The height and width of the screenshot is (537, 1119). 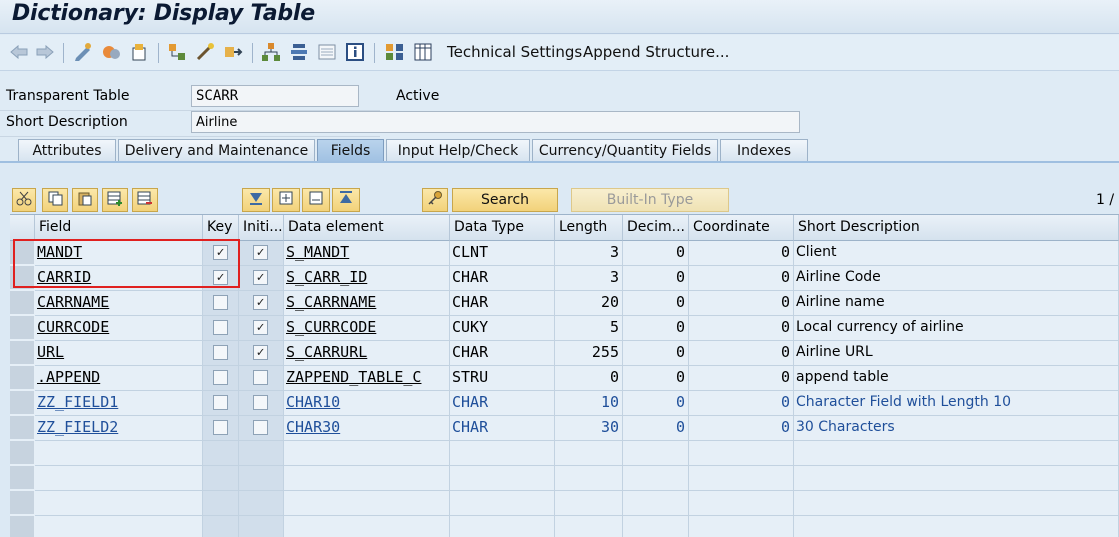 I want to click on data-element-cell-text: S_CURRCODE, so click(x=331, y=327).